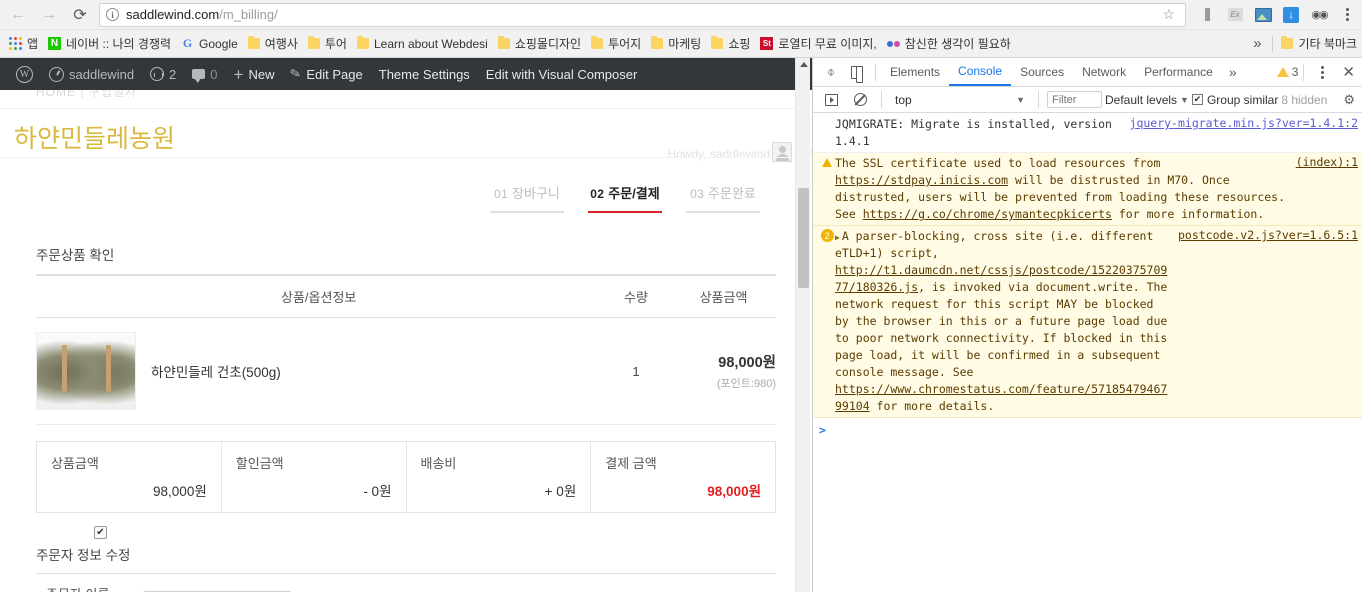  What do you see at coordinates (1244, 123) in the screenshot?
I see `message-source-link: jquery-migrate.min.js?ver=1.4.1:2` at bounding box center [1244, 123].